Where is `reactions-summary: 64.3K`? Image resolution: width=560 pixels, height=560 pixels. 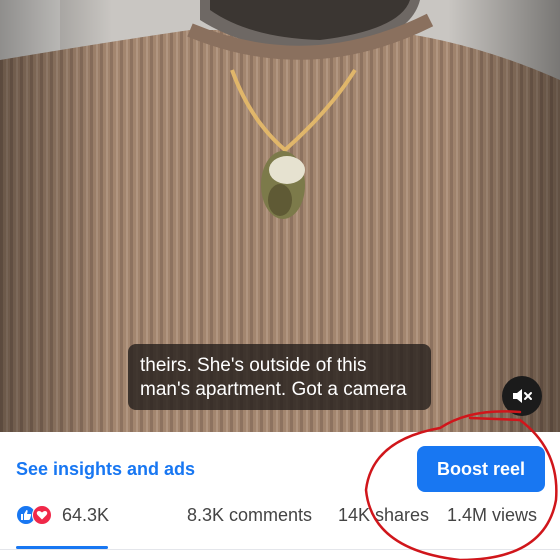
reactions-summary: 64.3K is located at coordinates (62, 515).